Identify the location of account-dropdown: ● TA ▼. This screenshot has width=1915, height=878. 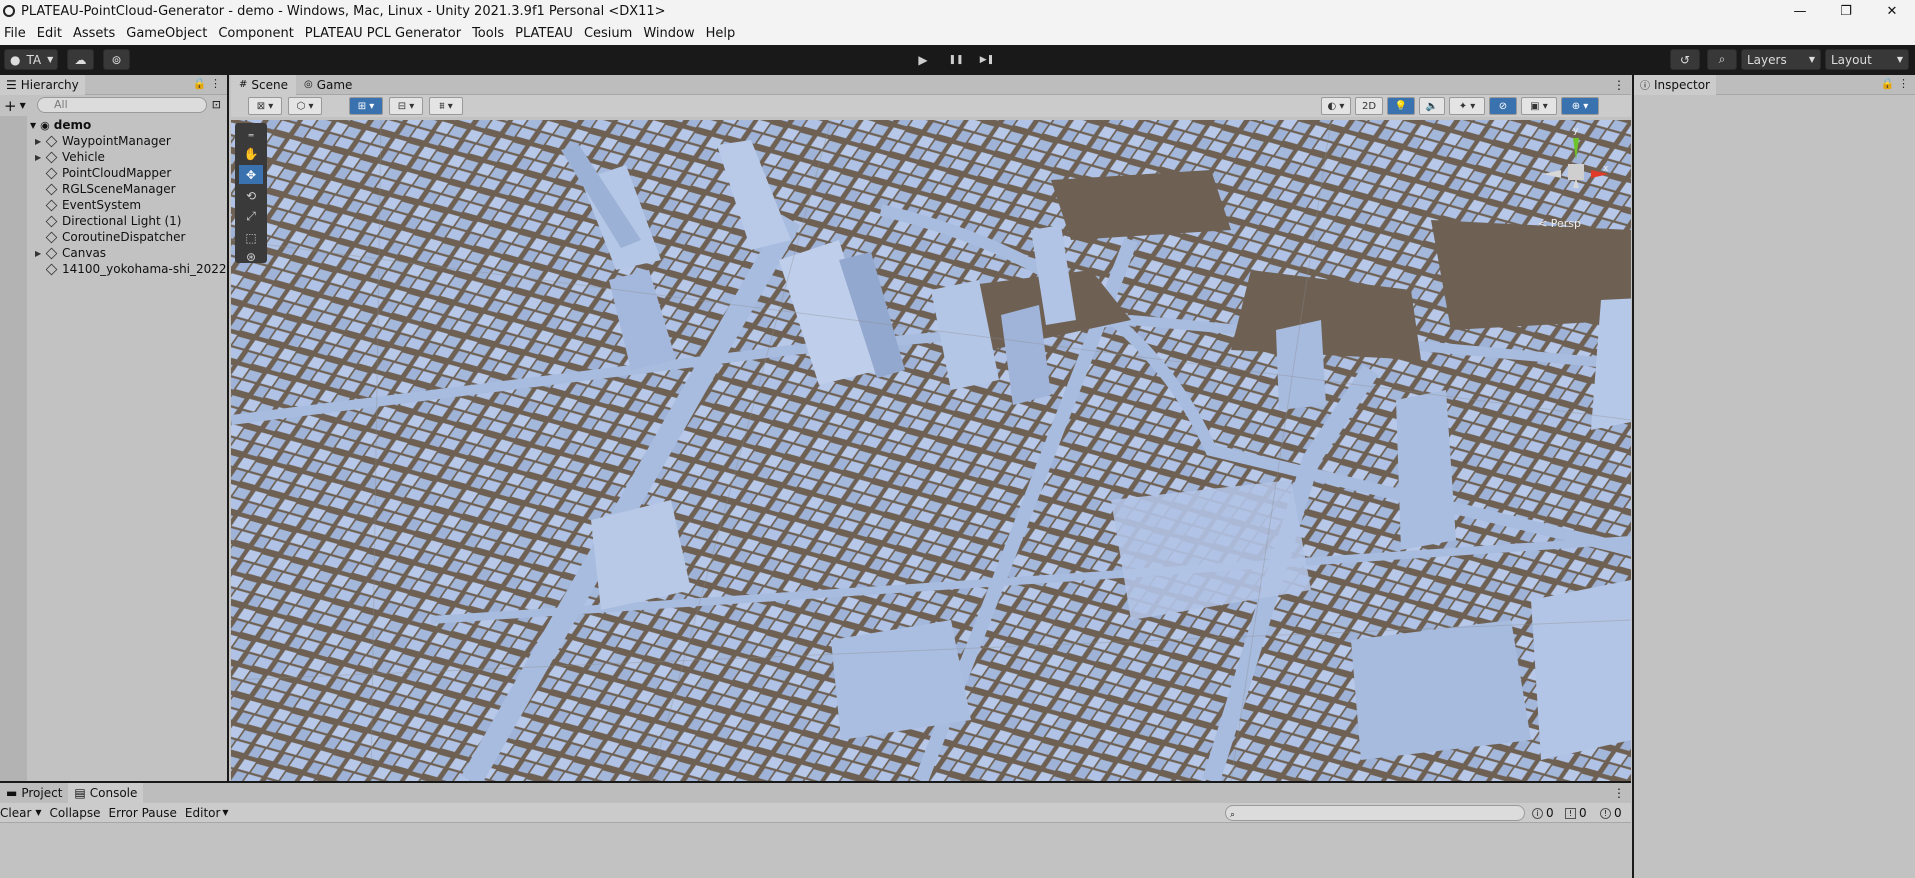
(31, 59).